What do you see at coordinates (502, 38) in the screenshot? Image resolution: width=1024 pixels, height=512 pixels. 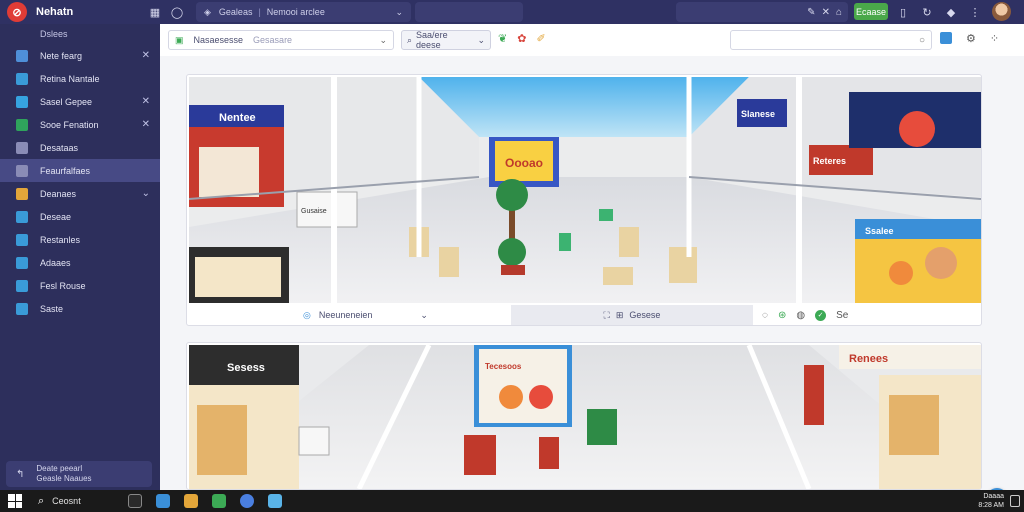 I see `leaf-icon: ❦` at bounding box center [502, 38].